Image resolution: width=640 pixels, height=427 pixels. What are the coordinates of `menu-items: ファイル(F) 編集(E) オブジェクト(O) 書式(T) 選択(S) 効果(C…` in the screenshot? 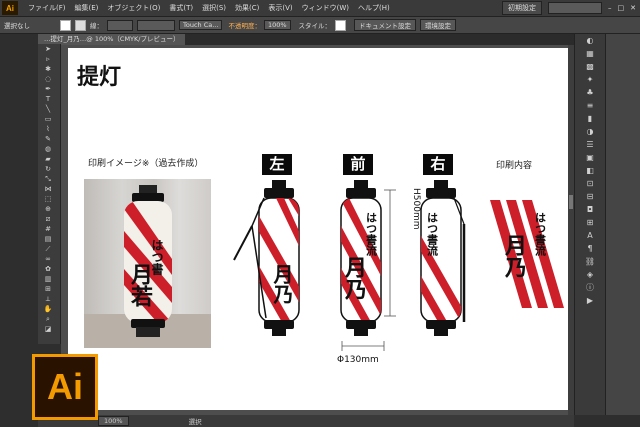 It's located at (213, 8).